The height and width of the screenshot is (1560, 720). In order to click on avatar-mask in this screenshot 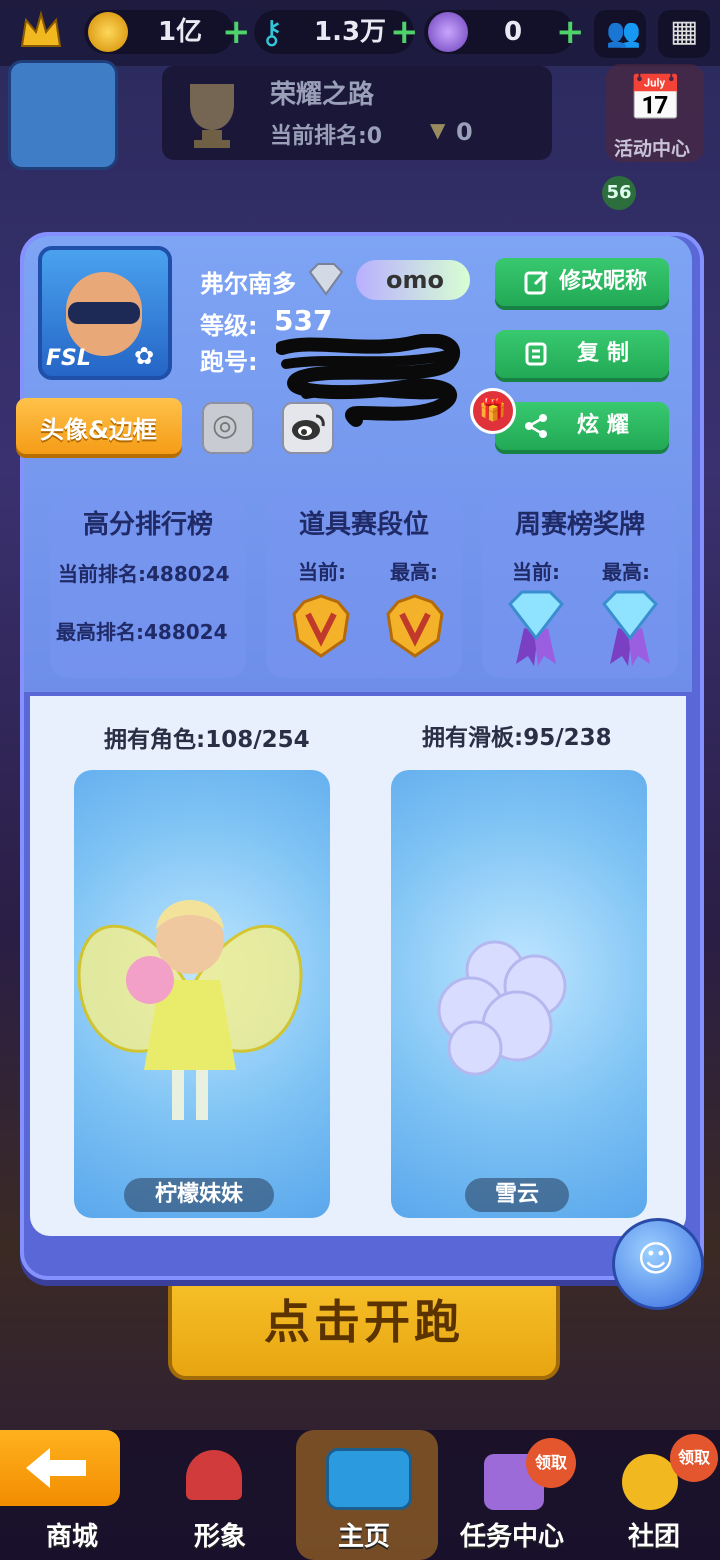, I will do `click(104, 313)`.